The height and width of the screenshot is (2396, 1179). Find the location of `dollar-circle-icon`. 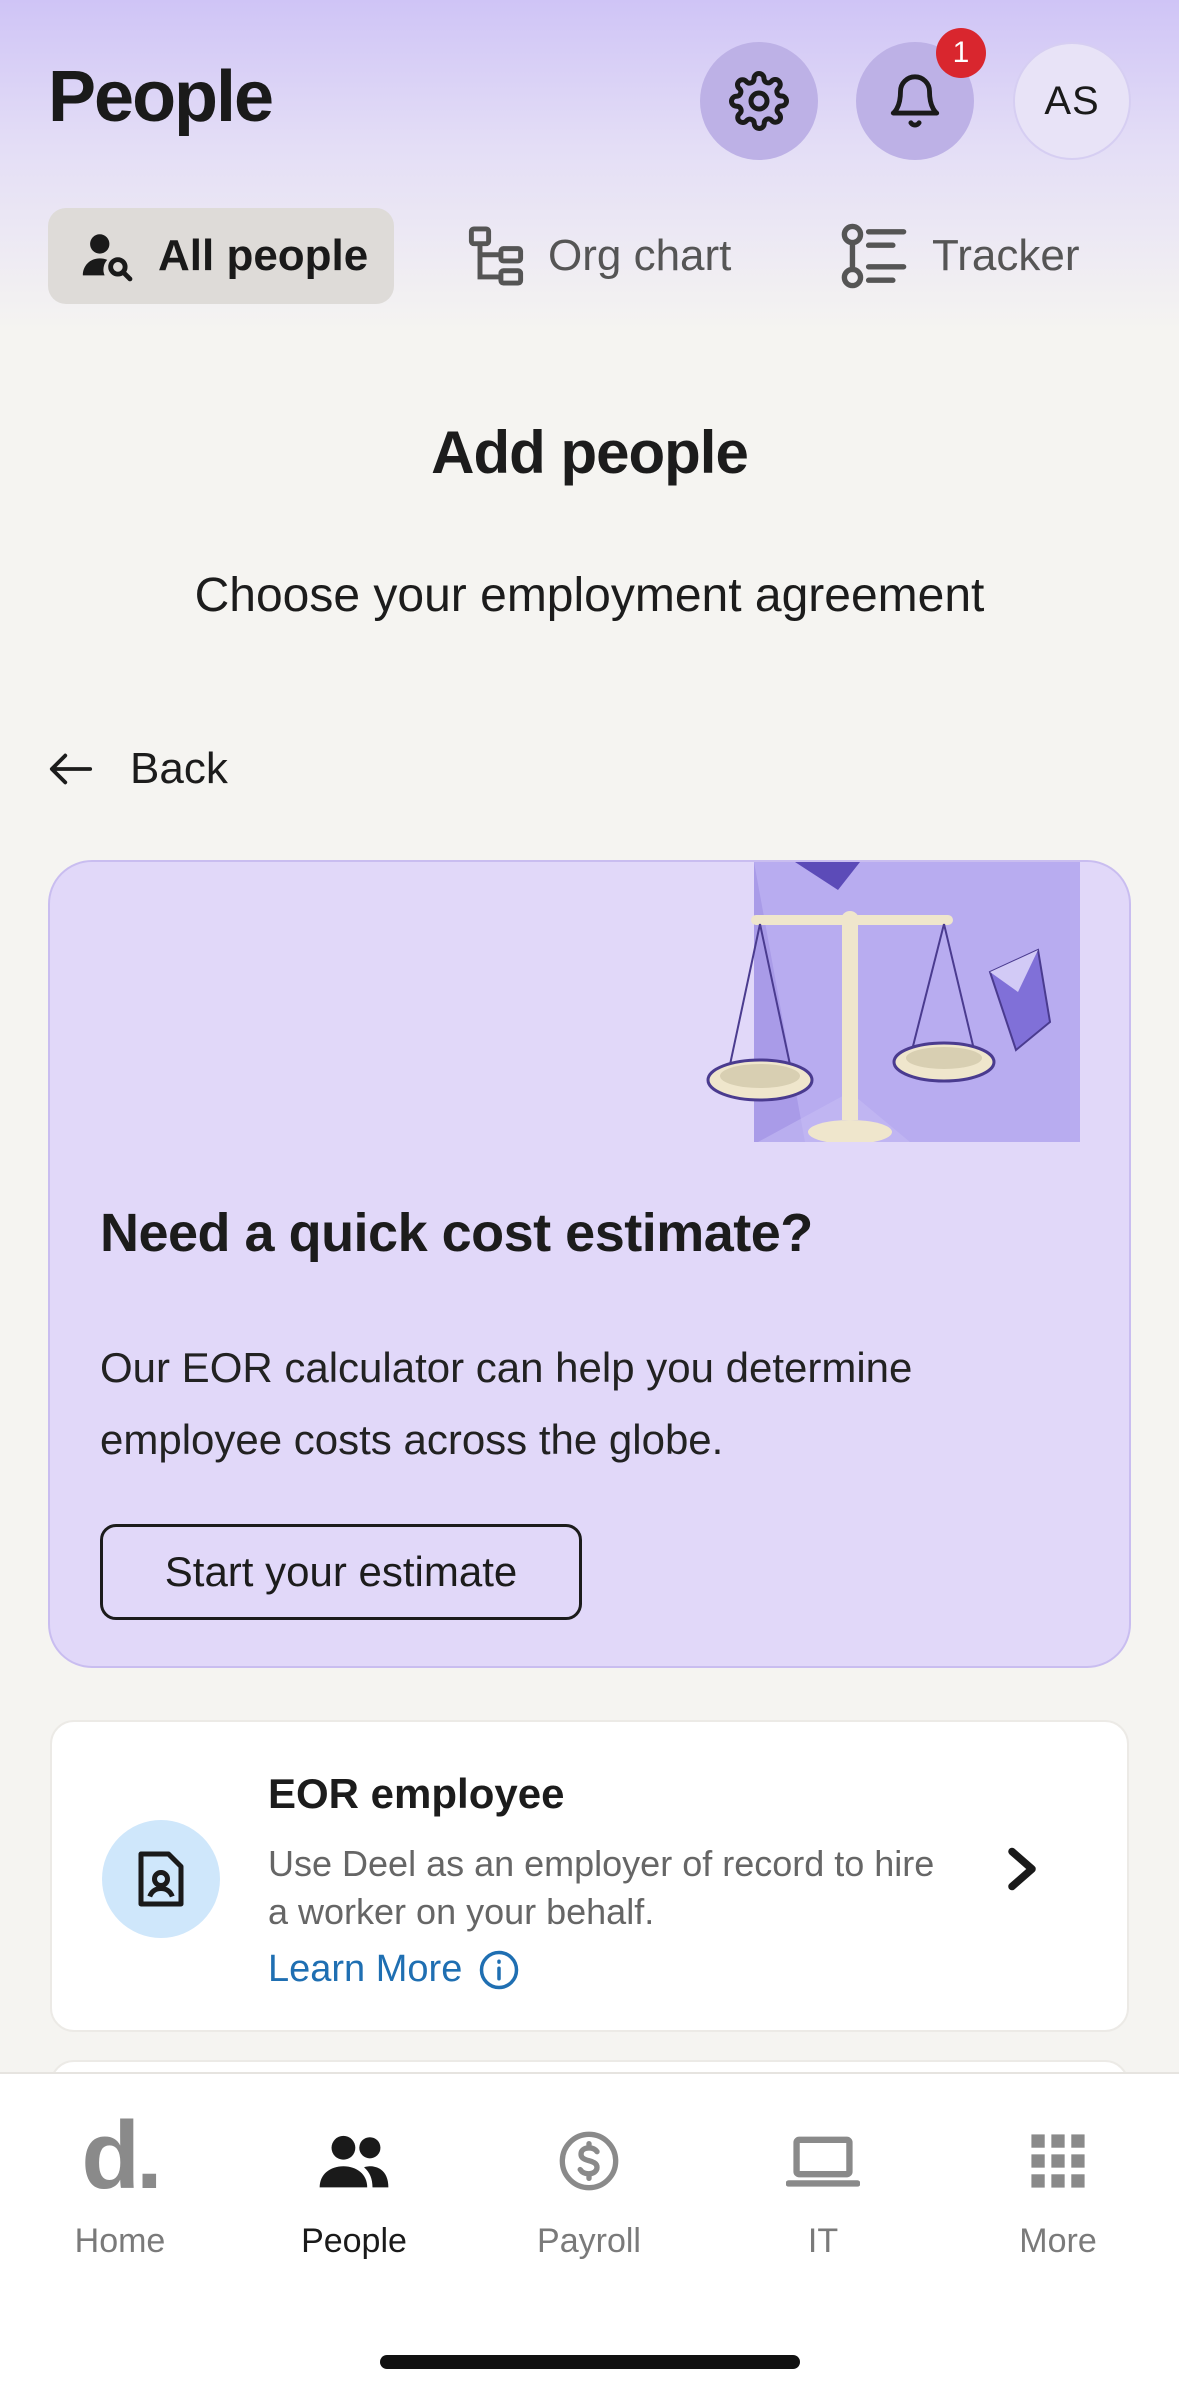

dollar-circle-icon is located at coordinates (589, 2161).